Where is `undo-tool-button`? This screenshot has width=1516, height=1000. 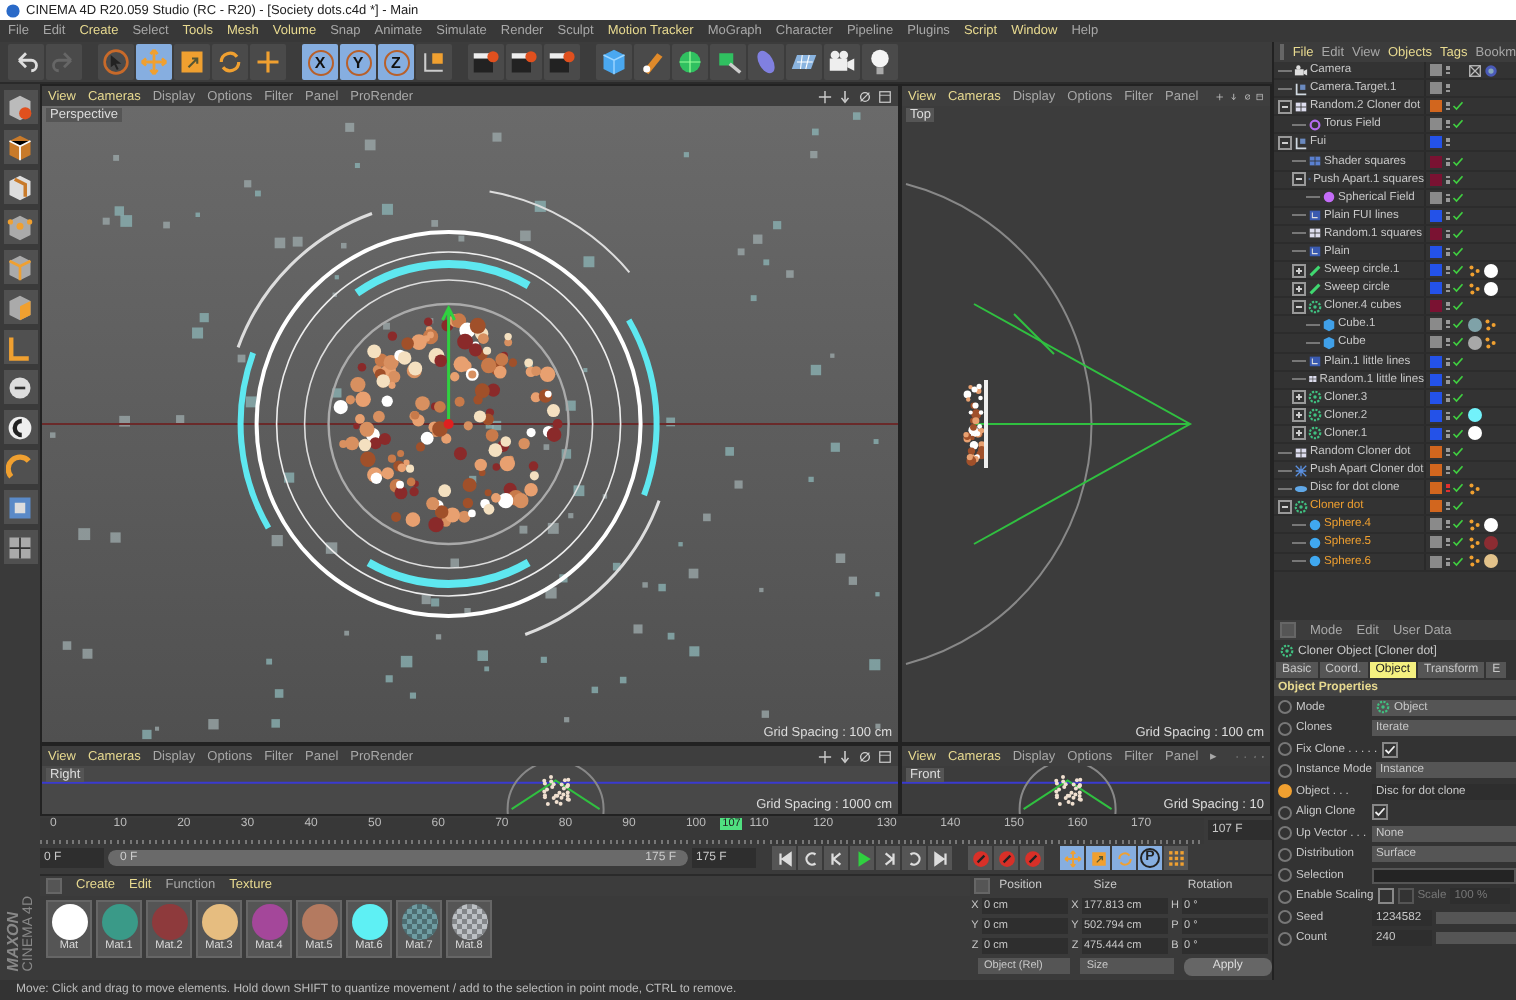
undo-tool-button is located at coordinates (26, 62).